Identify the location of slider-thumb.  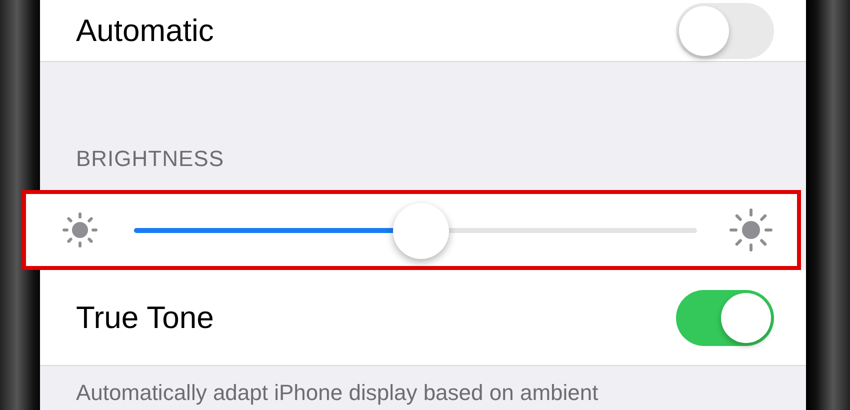
(421, 230).